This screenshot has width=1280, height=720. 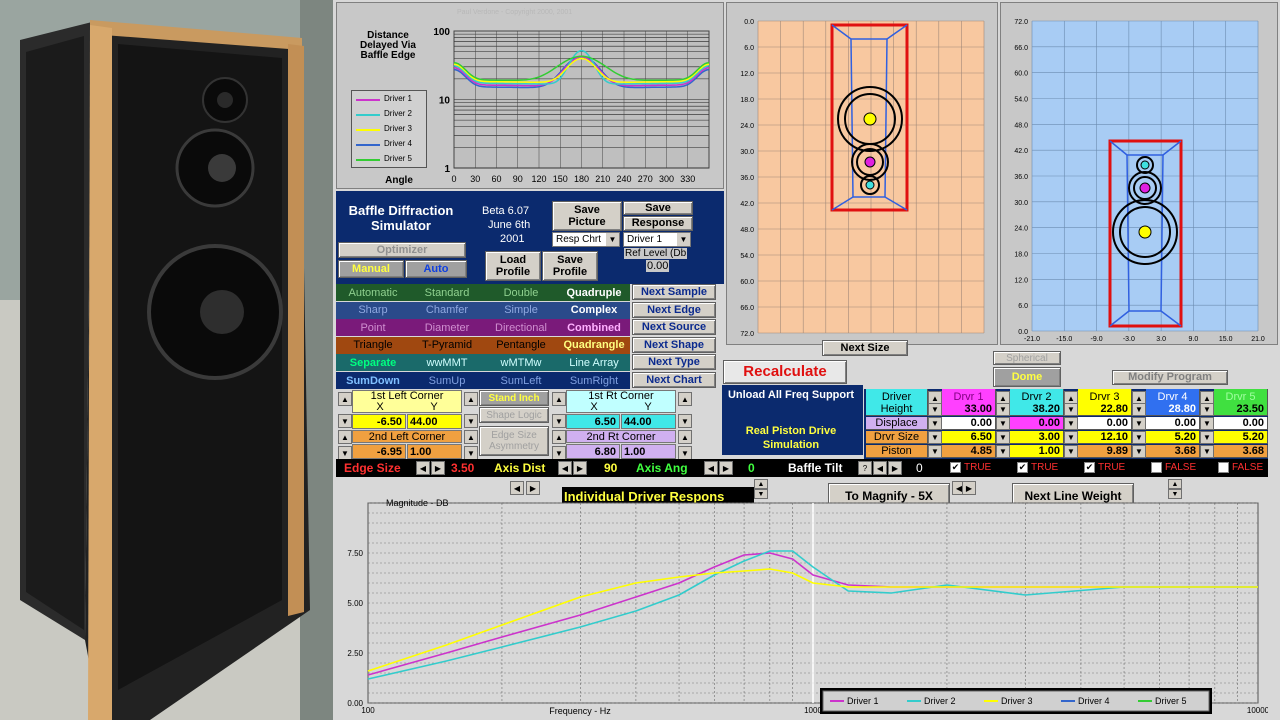 I want to click on save-profile-button: Save Profile, so click(x=570, y=266).